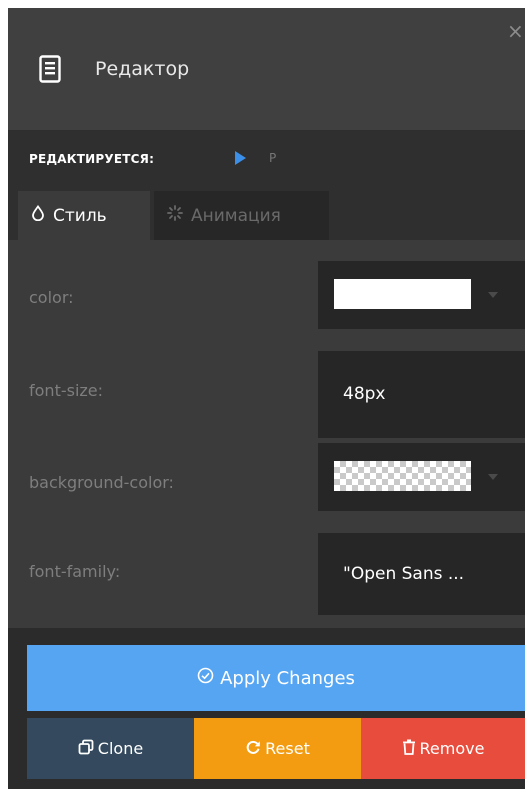  I want to click on trash-icon, so click(409, 749).